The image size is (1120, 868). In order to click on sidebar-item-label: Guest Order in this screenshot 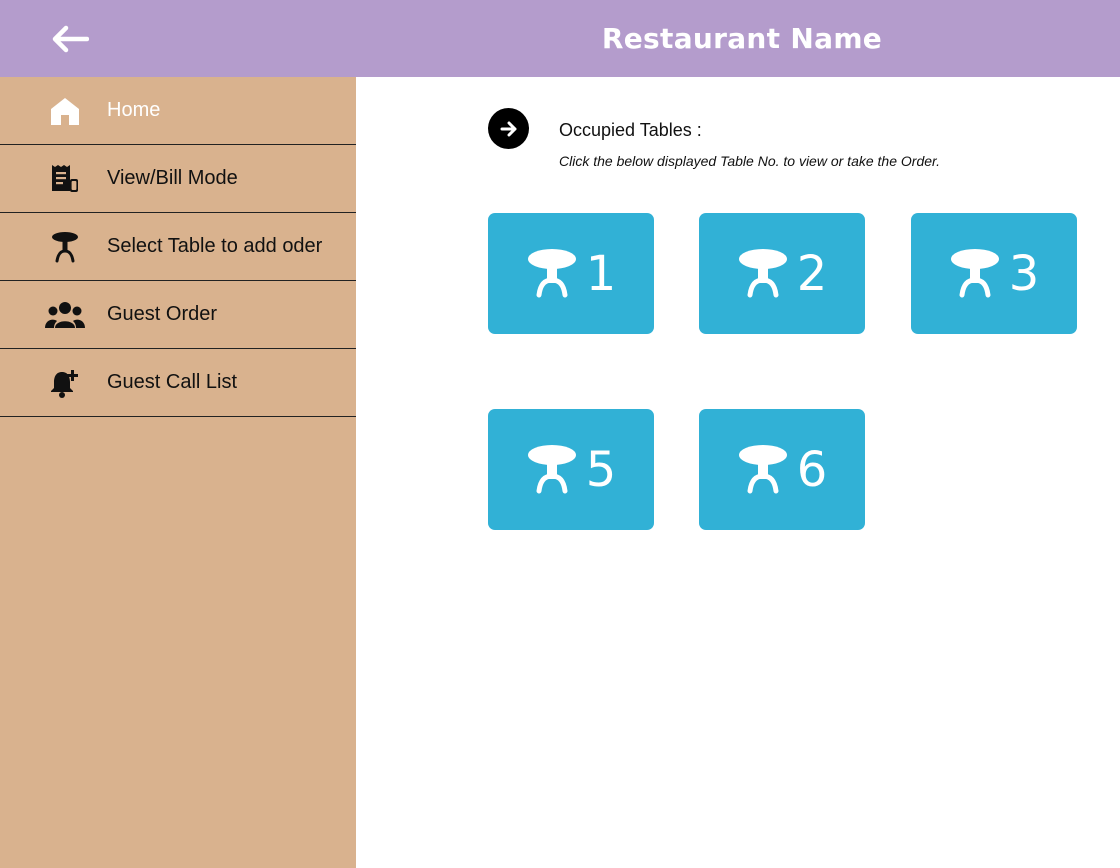, I will do `click(162, 314)`.